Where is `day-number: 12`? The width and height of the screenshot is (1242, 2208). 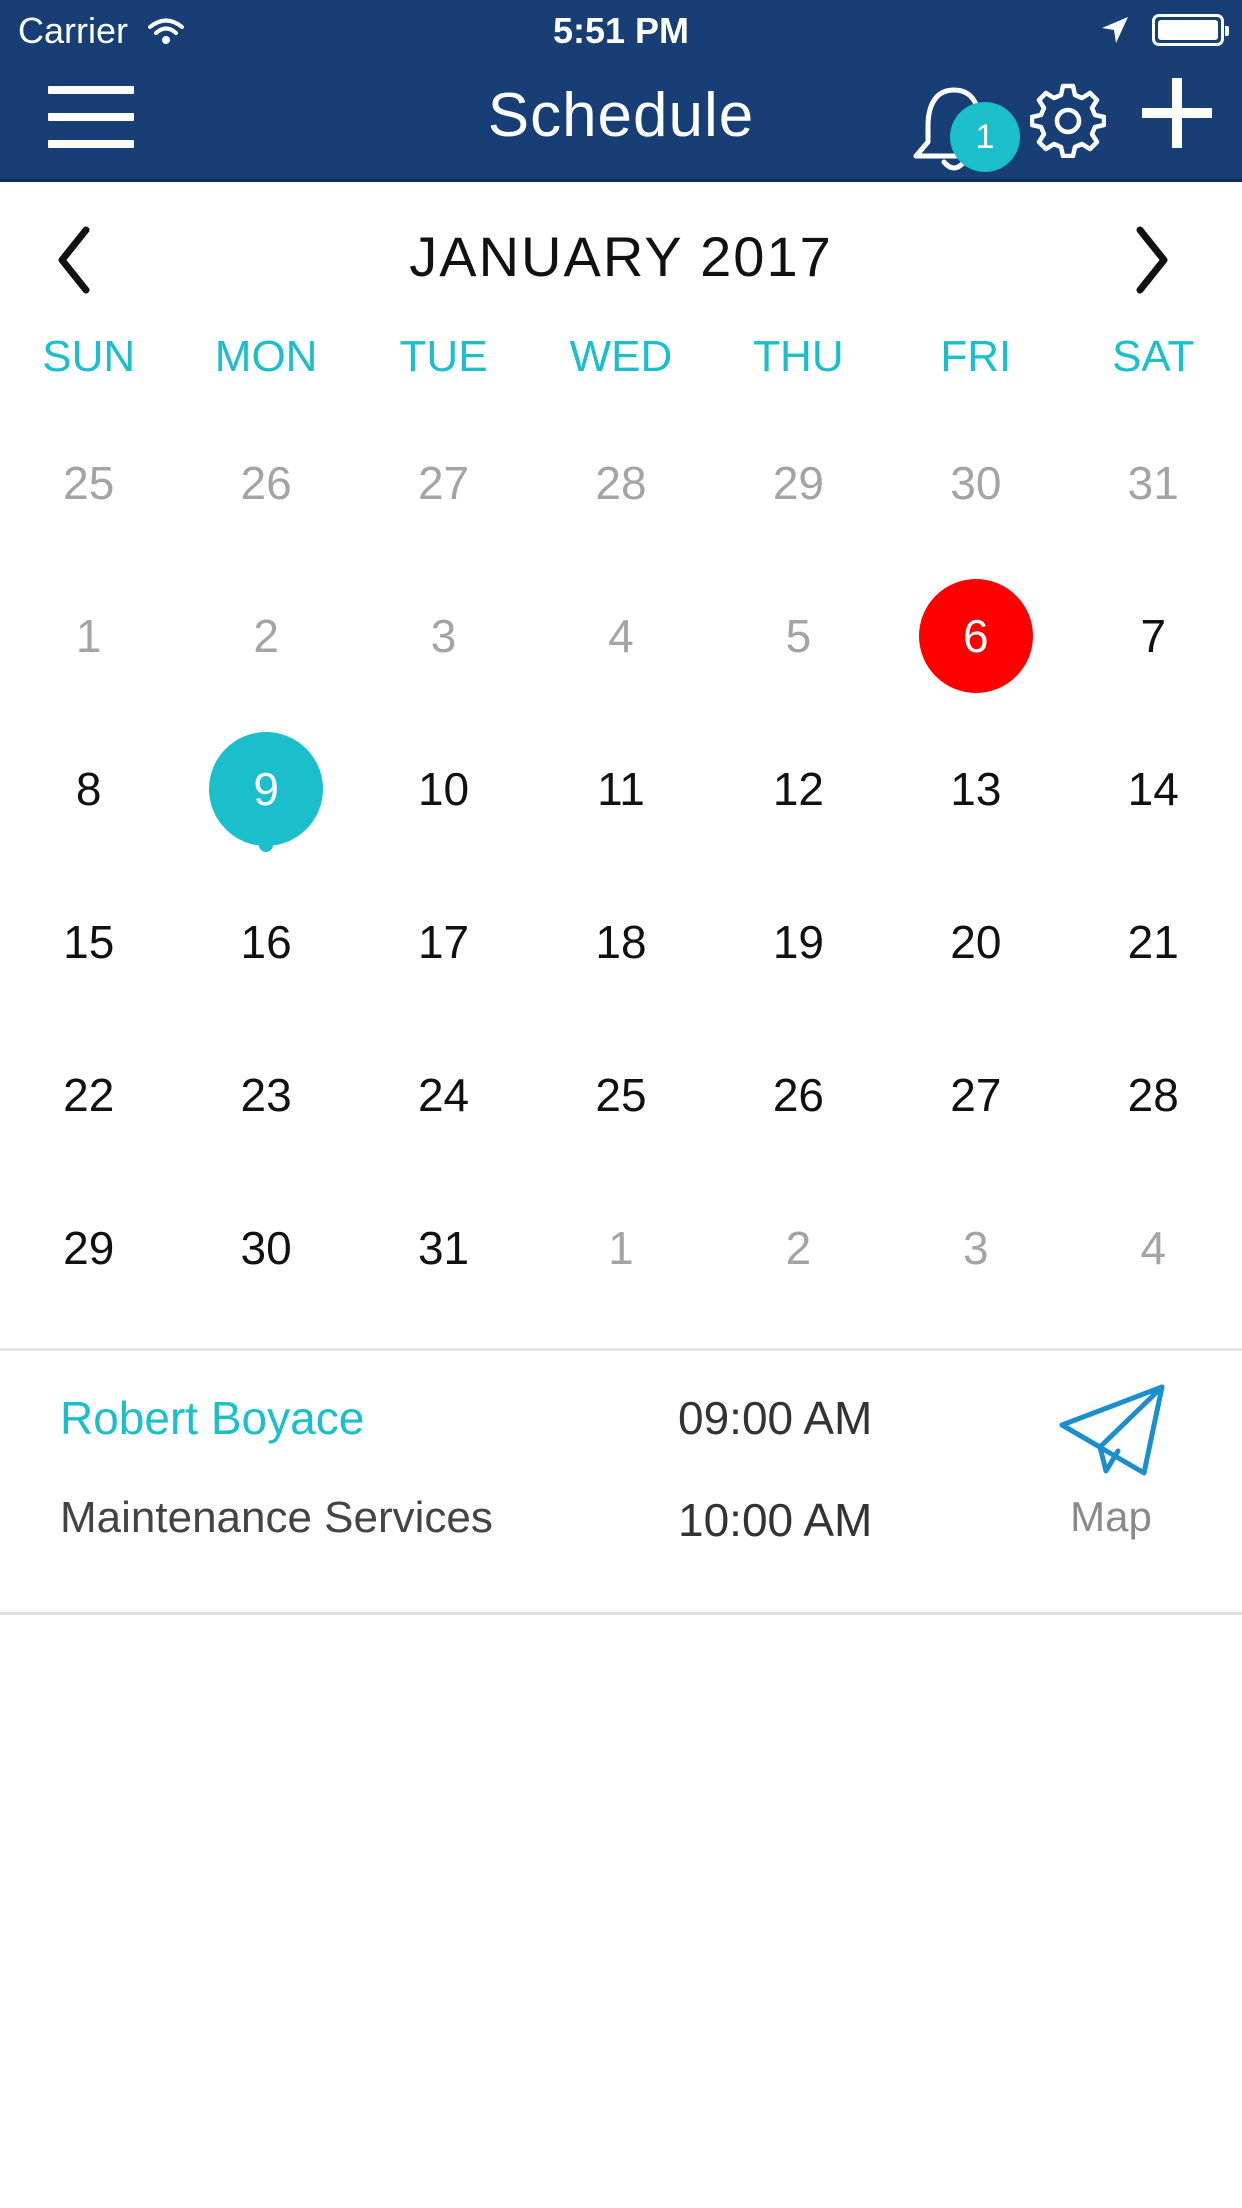
day-number: 12 is located at coordinates (798, 788).